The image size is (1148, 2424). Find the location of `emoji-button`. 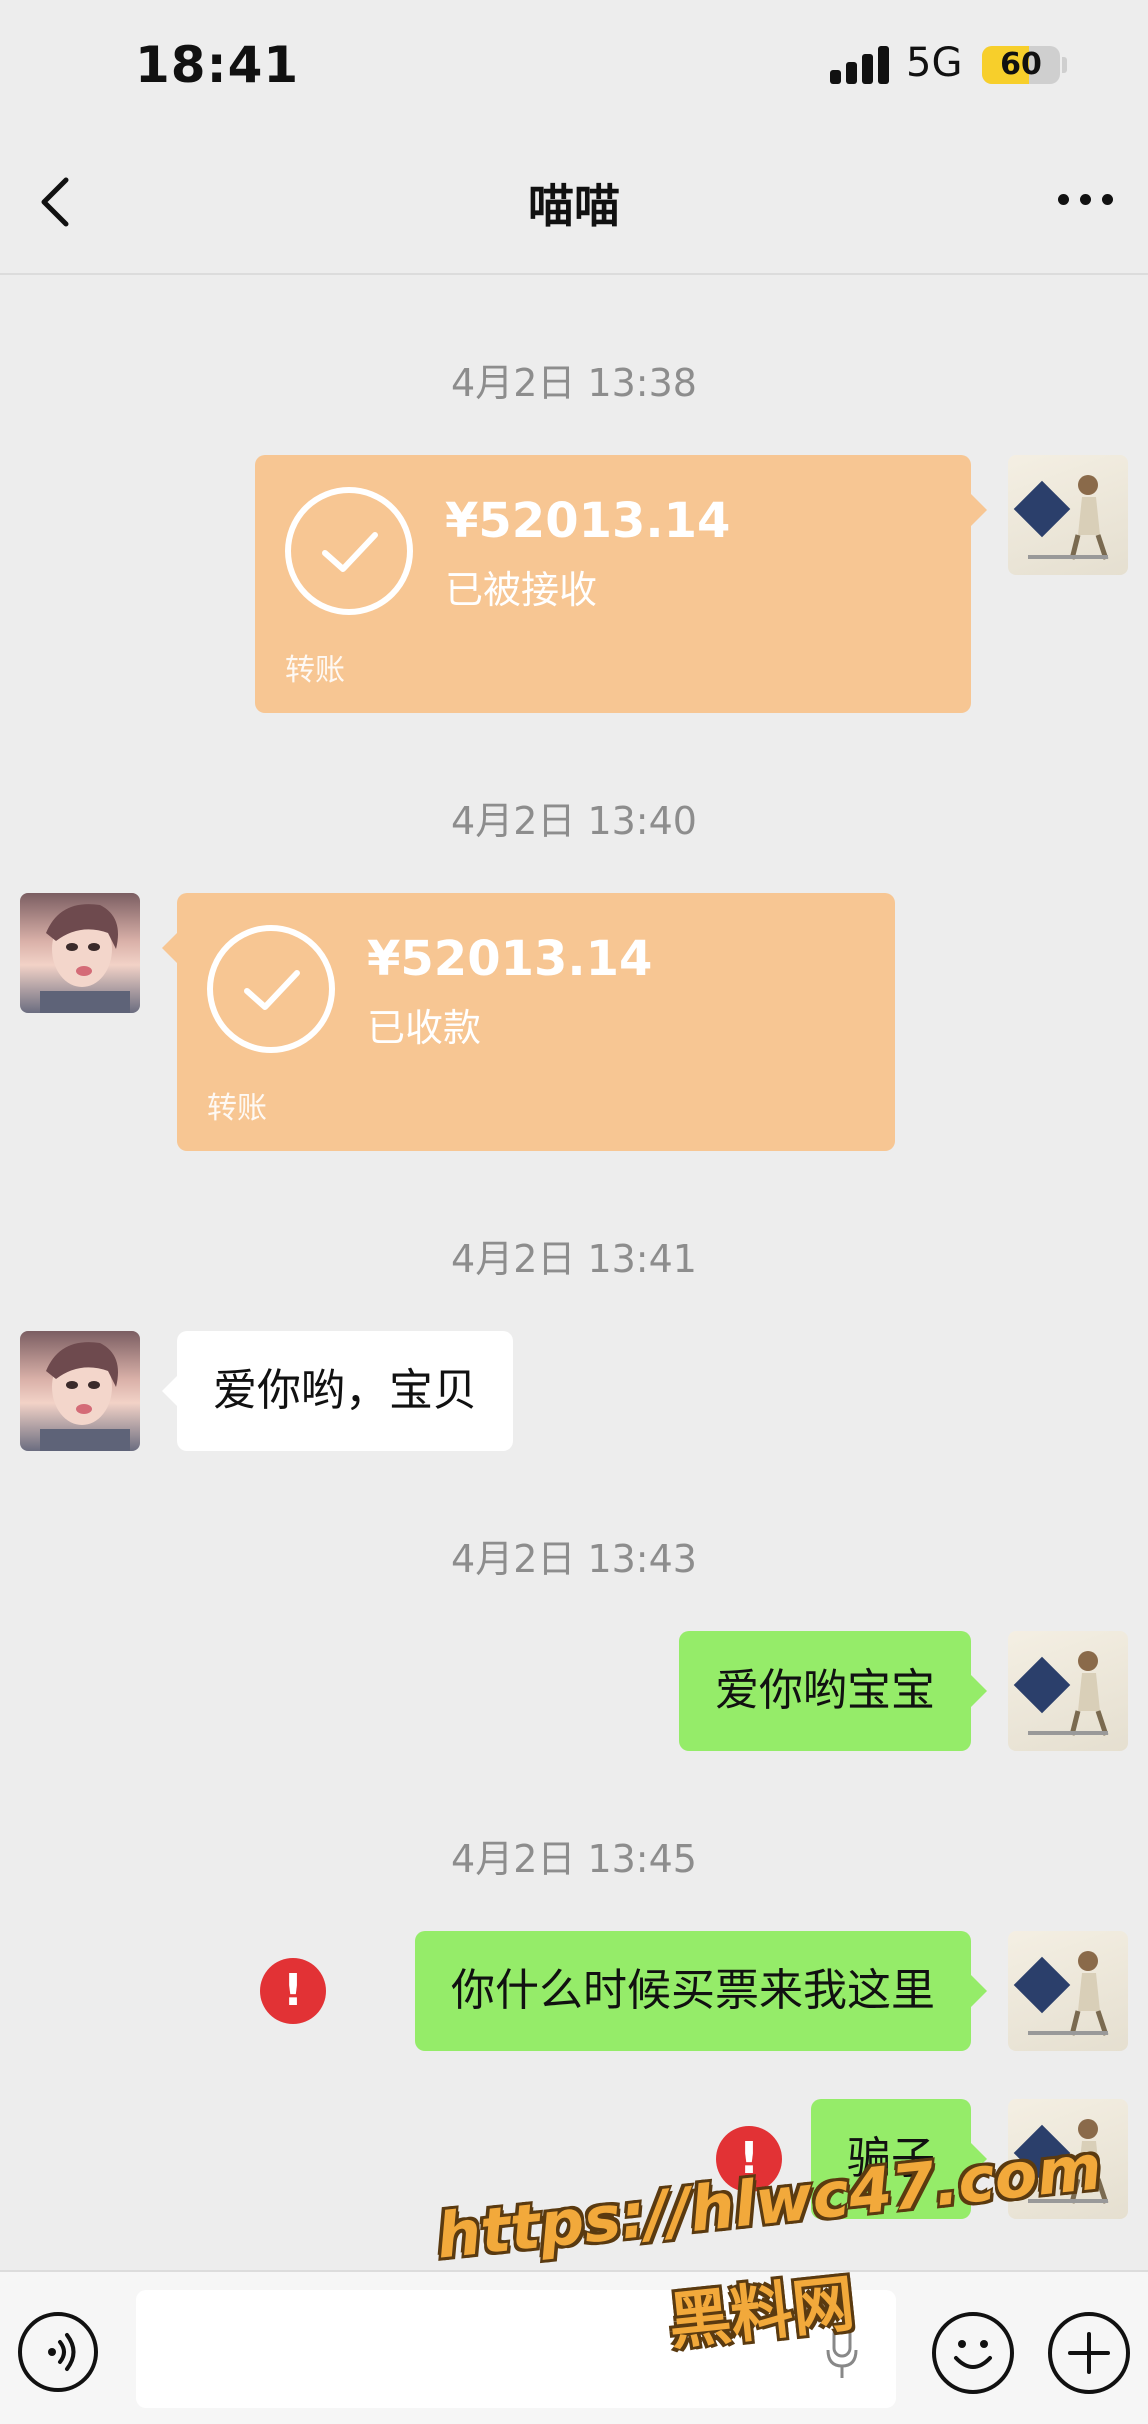

emoji-button is located at coordinates (973, 2353).